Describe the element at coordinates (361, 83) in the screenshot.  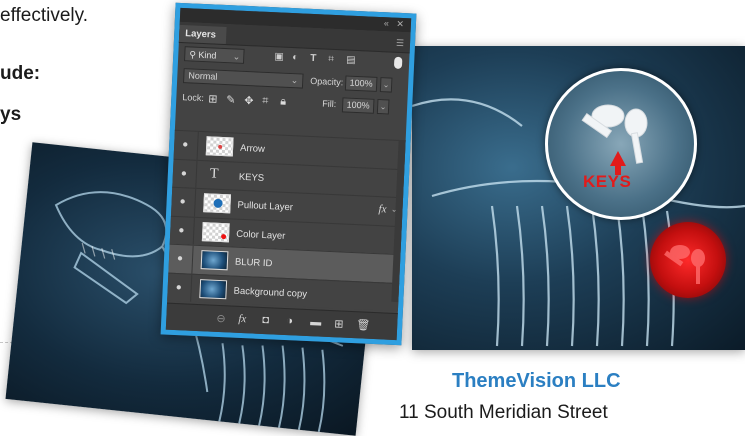
I see `opacity-input: 100%` at that location.